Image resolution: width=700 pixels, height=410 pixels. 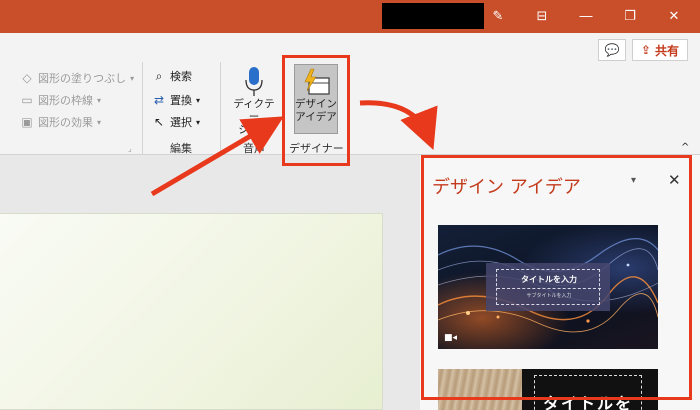 What do you see at coordinates (60, 100) in the screenshot?
I see `shape-outline-button: ▭ 図形の枠線 ▾` at bounding box center [60, 100].